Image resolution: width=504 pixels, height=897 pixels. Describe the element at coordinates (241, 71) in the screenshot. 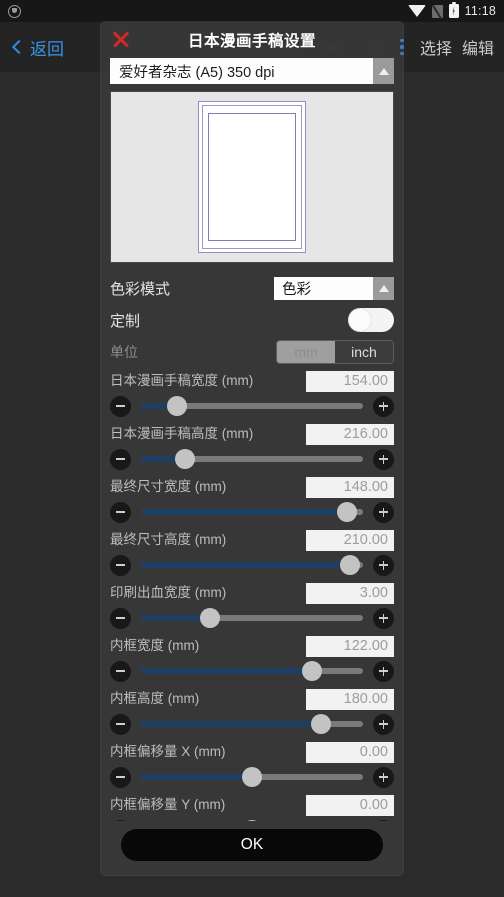

I see `preset-value: 爱好者杂志 (A5) 350 dpi` at that location.